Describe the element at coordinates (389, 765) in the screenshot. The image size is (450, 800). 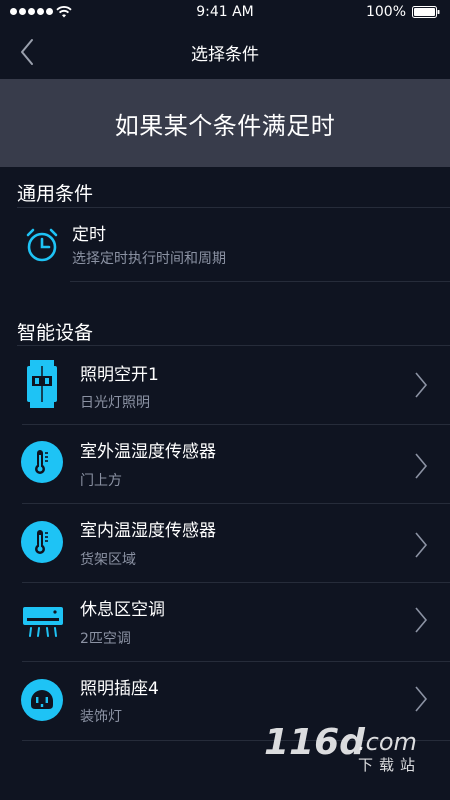
I see `svg-text: 下载站` at that location.